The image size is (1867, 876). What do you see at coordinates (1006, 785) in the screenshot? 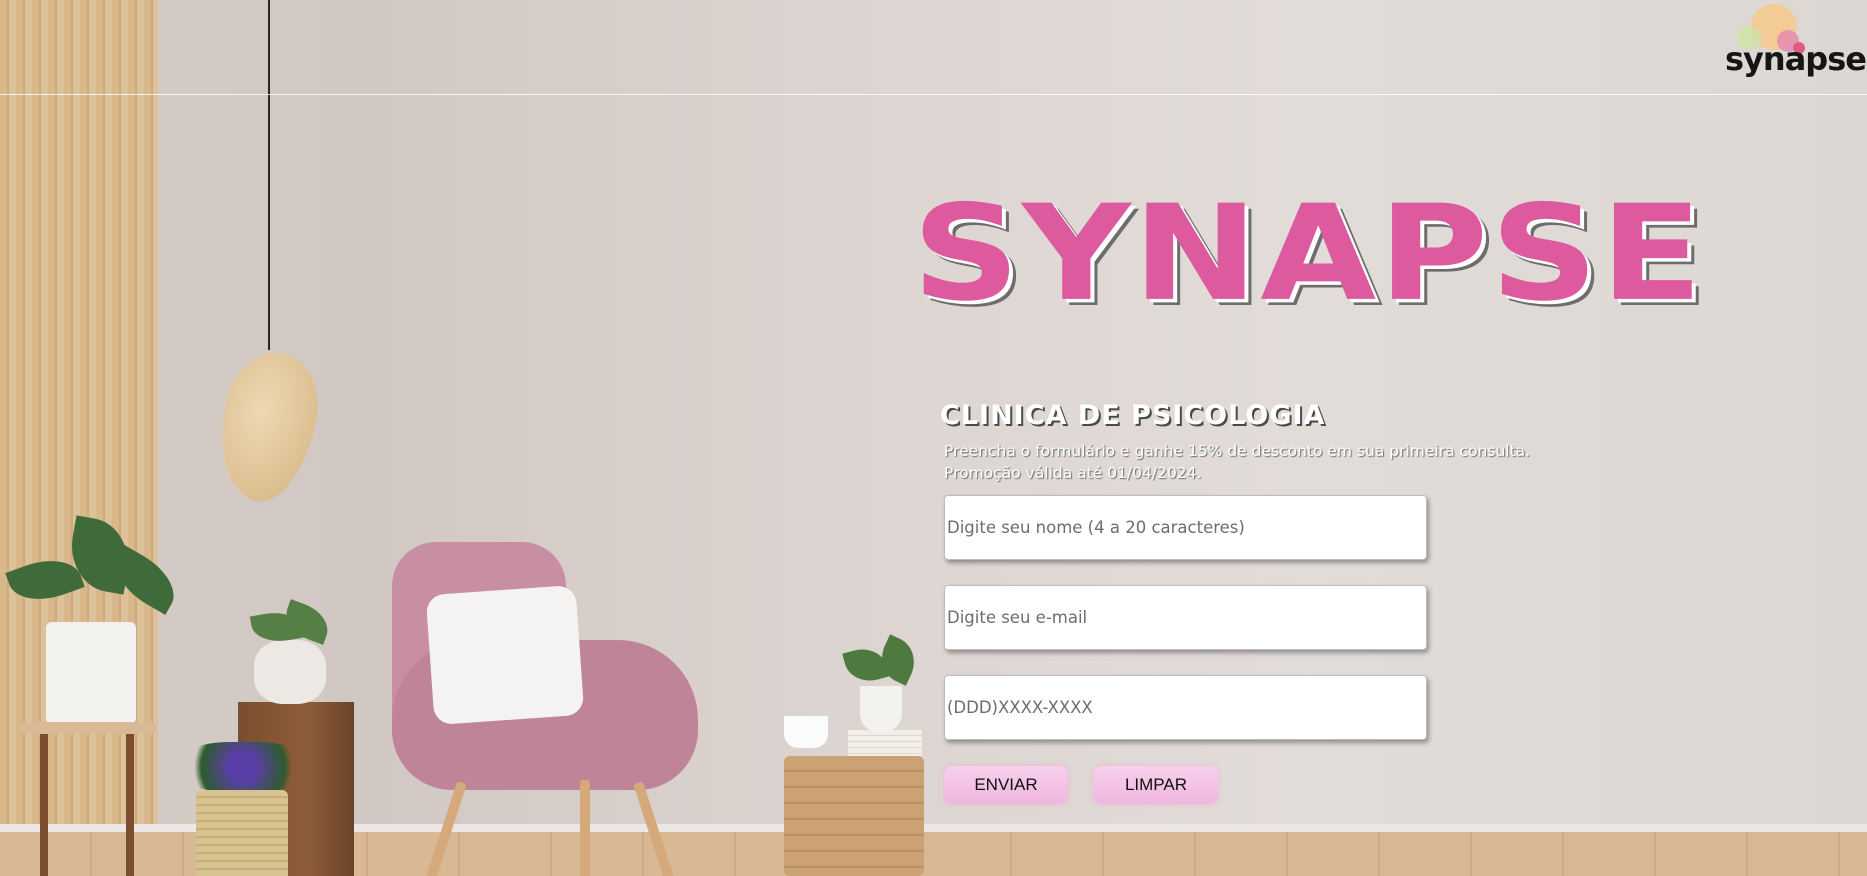
I see `submit-button: ENVIAR` at bounding box center [1006, 785].